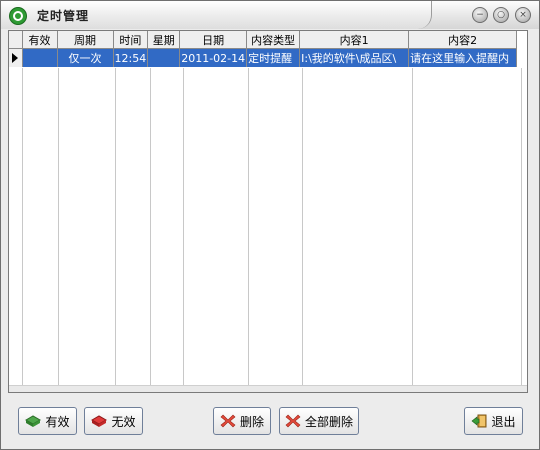  I want to click on delete-all-icon, so click(293, 421).